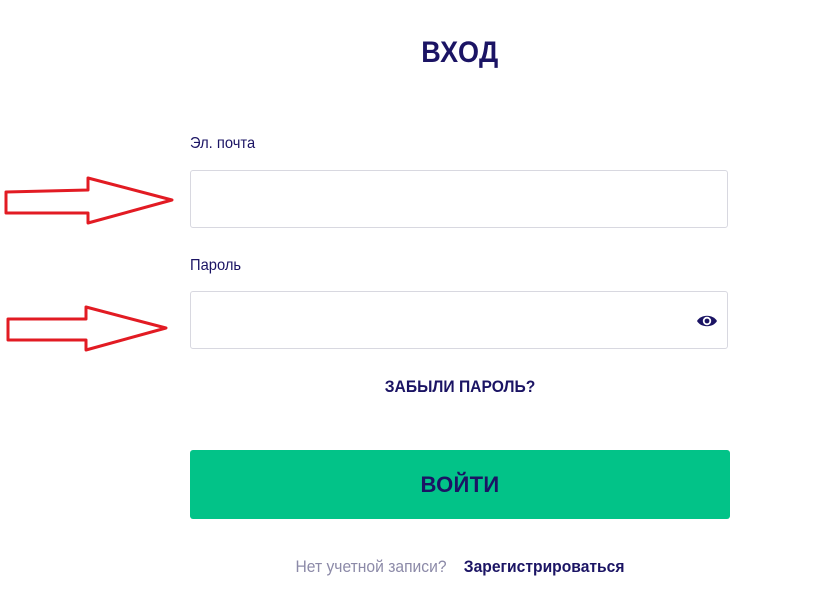 The image size is (839, 613). What do you see at coordinates (707, 321) in the screenshot?
I see `eye-icon` at bounding box center [707, 321].